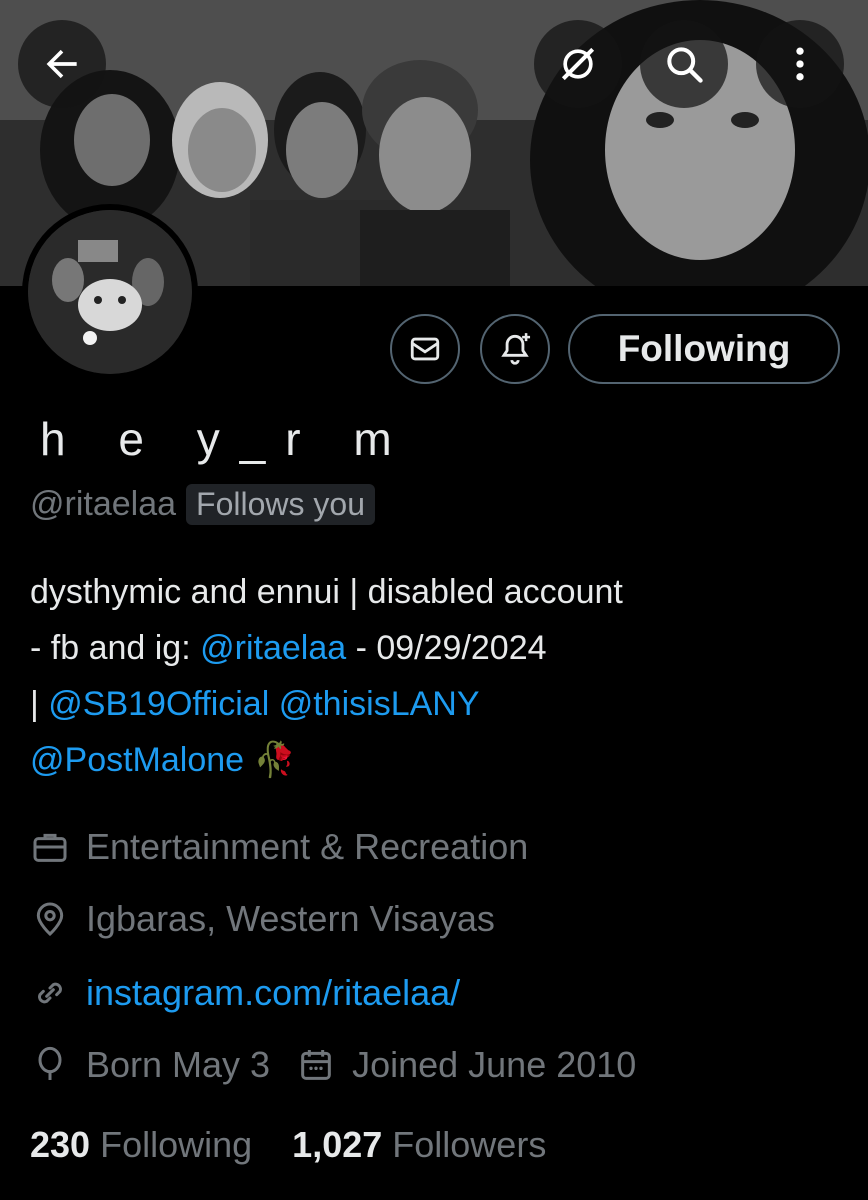  I want to click on mention-link: @thisisLANY, so click(379, 704).